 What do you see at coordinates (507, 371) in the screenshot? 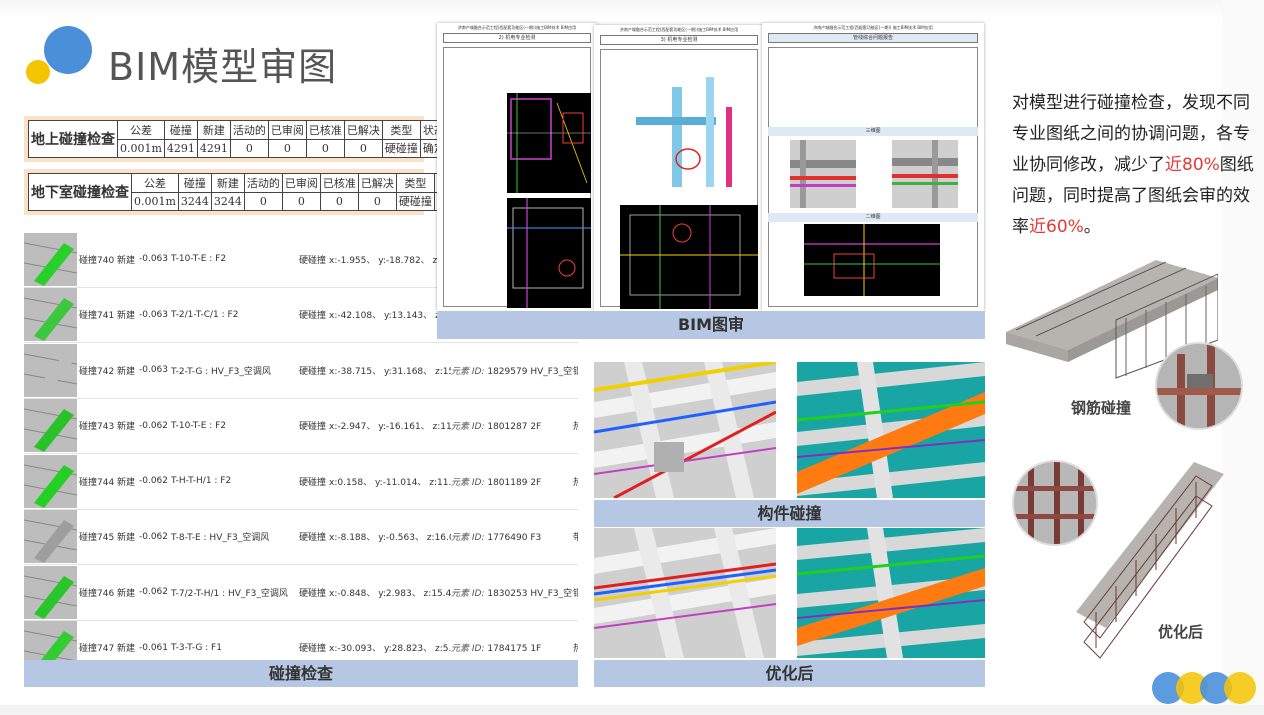
I see `element-id-value: 1829579` at bounding box center [507, 371].